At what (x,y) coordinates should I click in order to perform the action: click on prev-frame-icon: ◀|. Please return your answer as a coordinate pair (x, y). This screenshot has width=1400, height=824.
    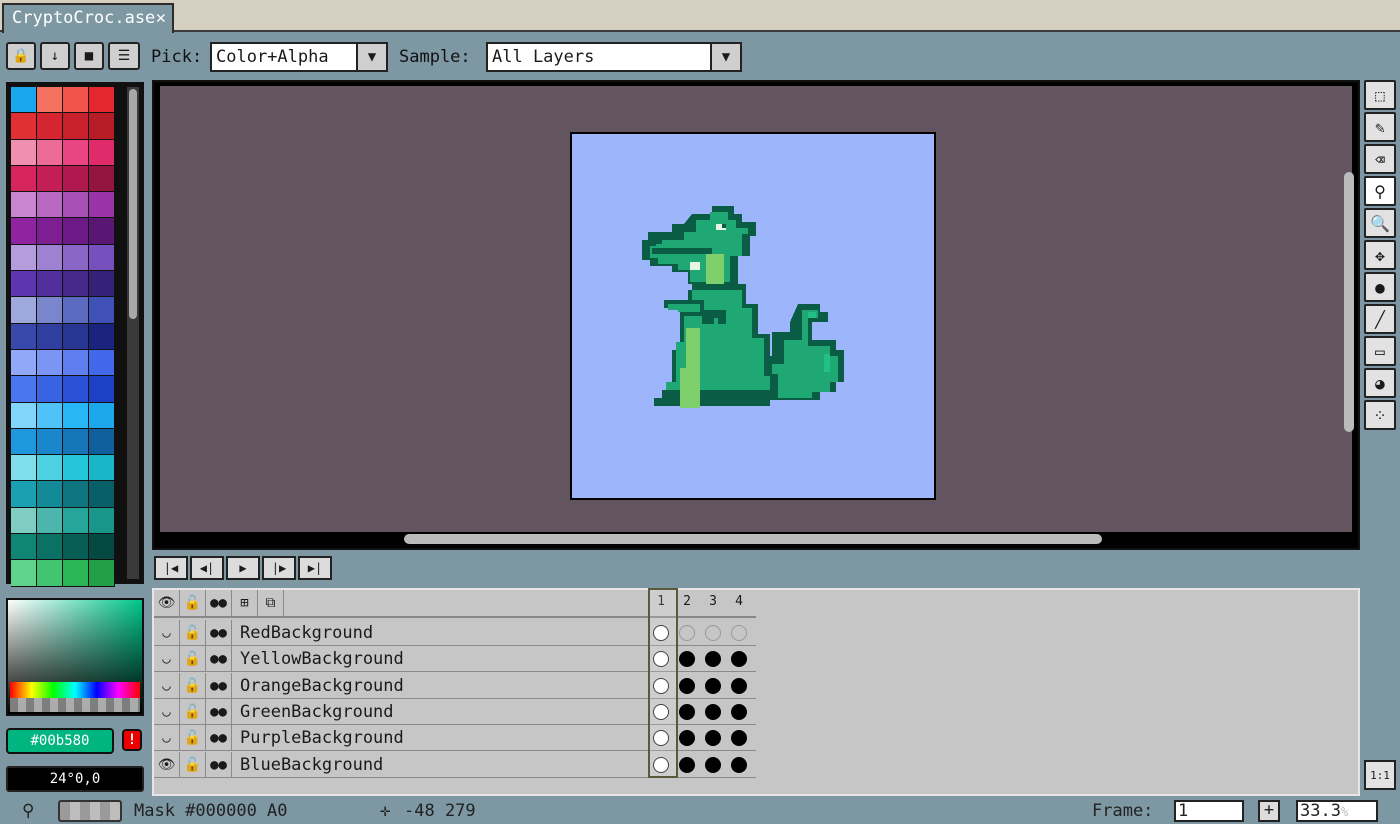
    Looking at the image, I should click on (207, 568).